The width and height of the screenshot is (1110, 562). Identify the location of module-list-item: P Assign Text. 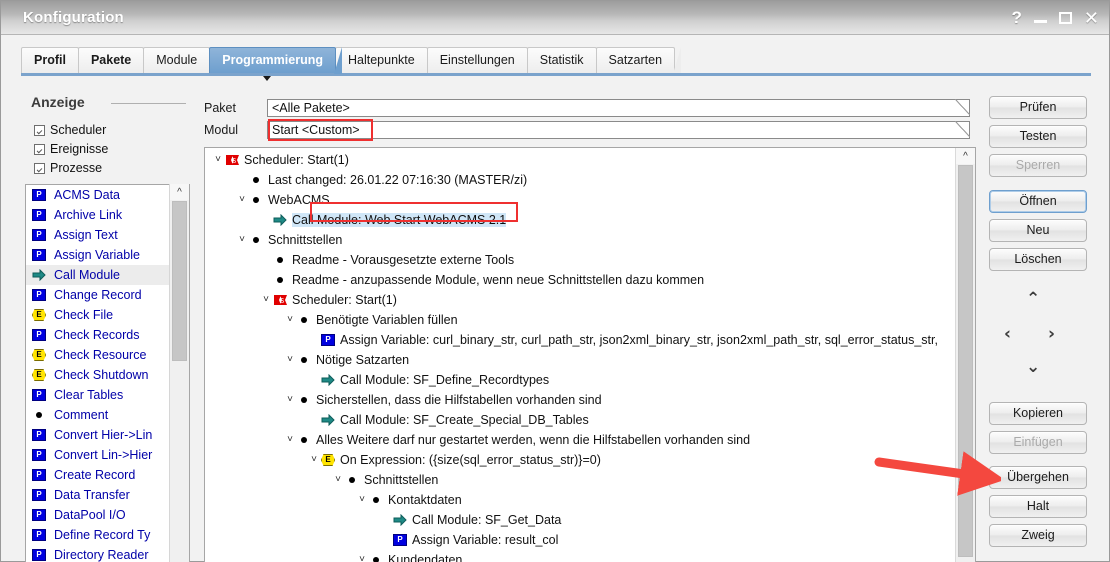
(107, 235).